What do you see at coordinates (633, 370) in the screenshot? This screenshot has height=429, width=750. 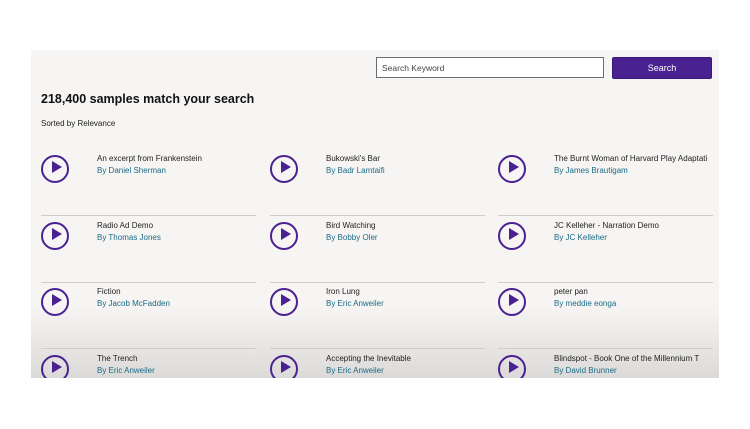 I see `sample-author-link: By David Brunner` at bounding box center [633, 370].